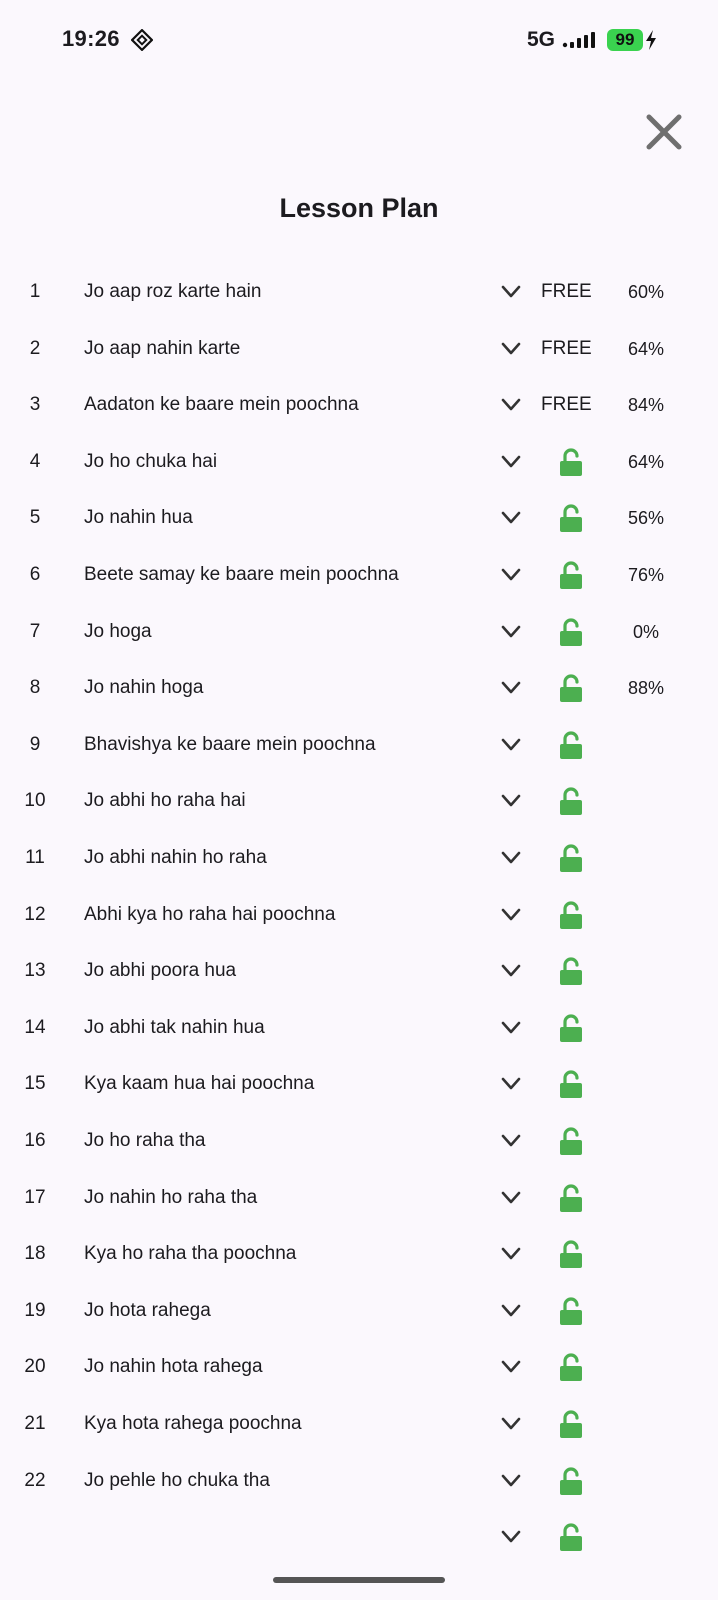 The height and width of the screenshot is (1600, 718). I want to click on lesson-row: 13 Jo abhi poora hua, so click(359, 971).